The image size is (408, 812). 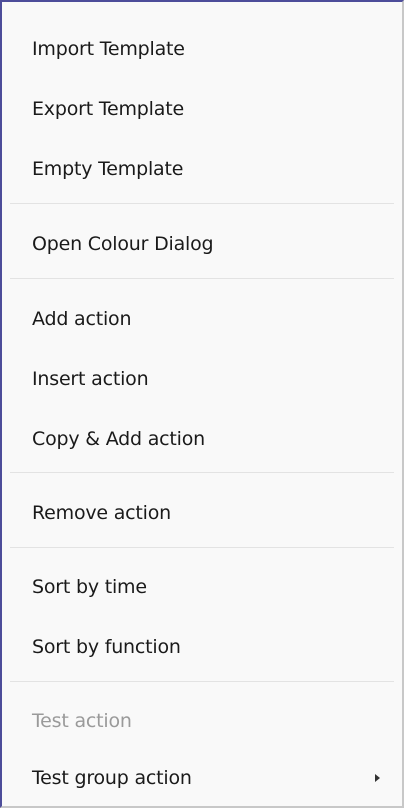 I want to click on menu-item-add-action: Add action, so click(x=202, y=319).